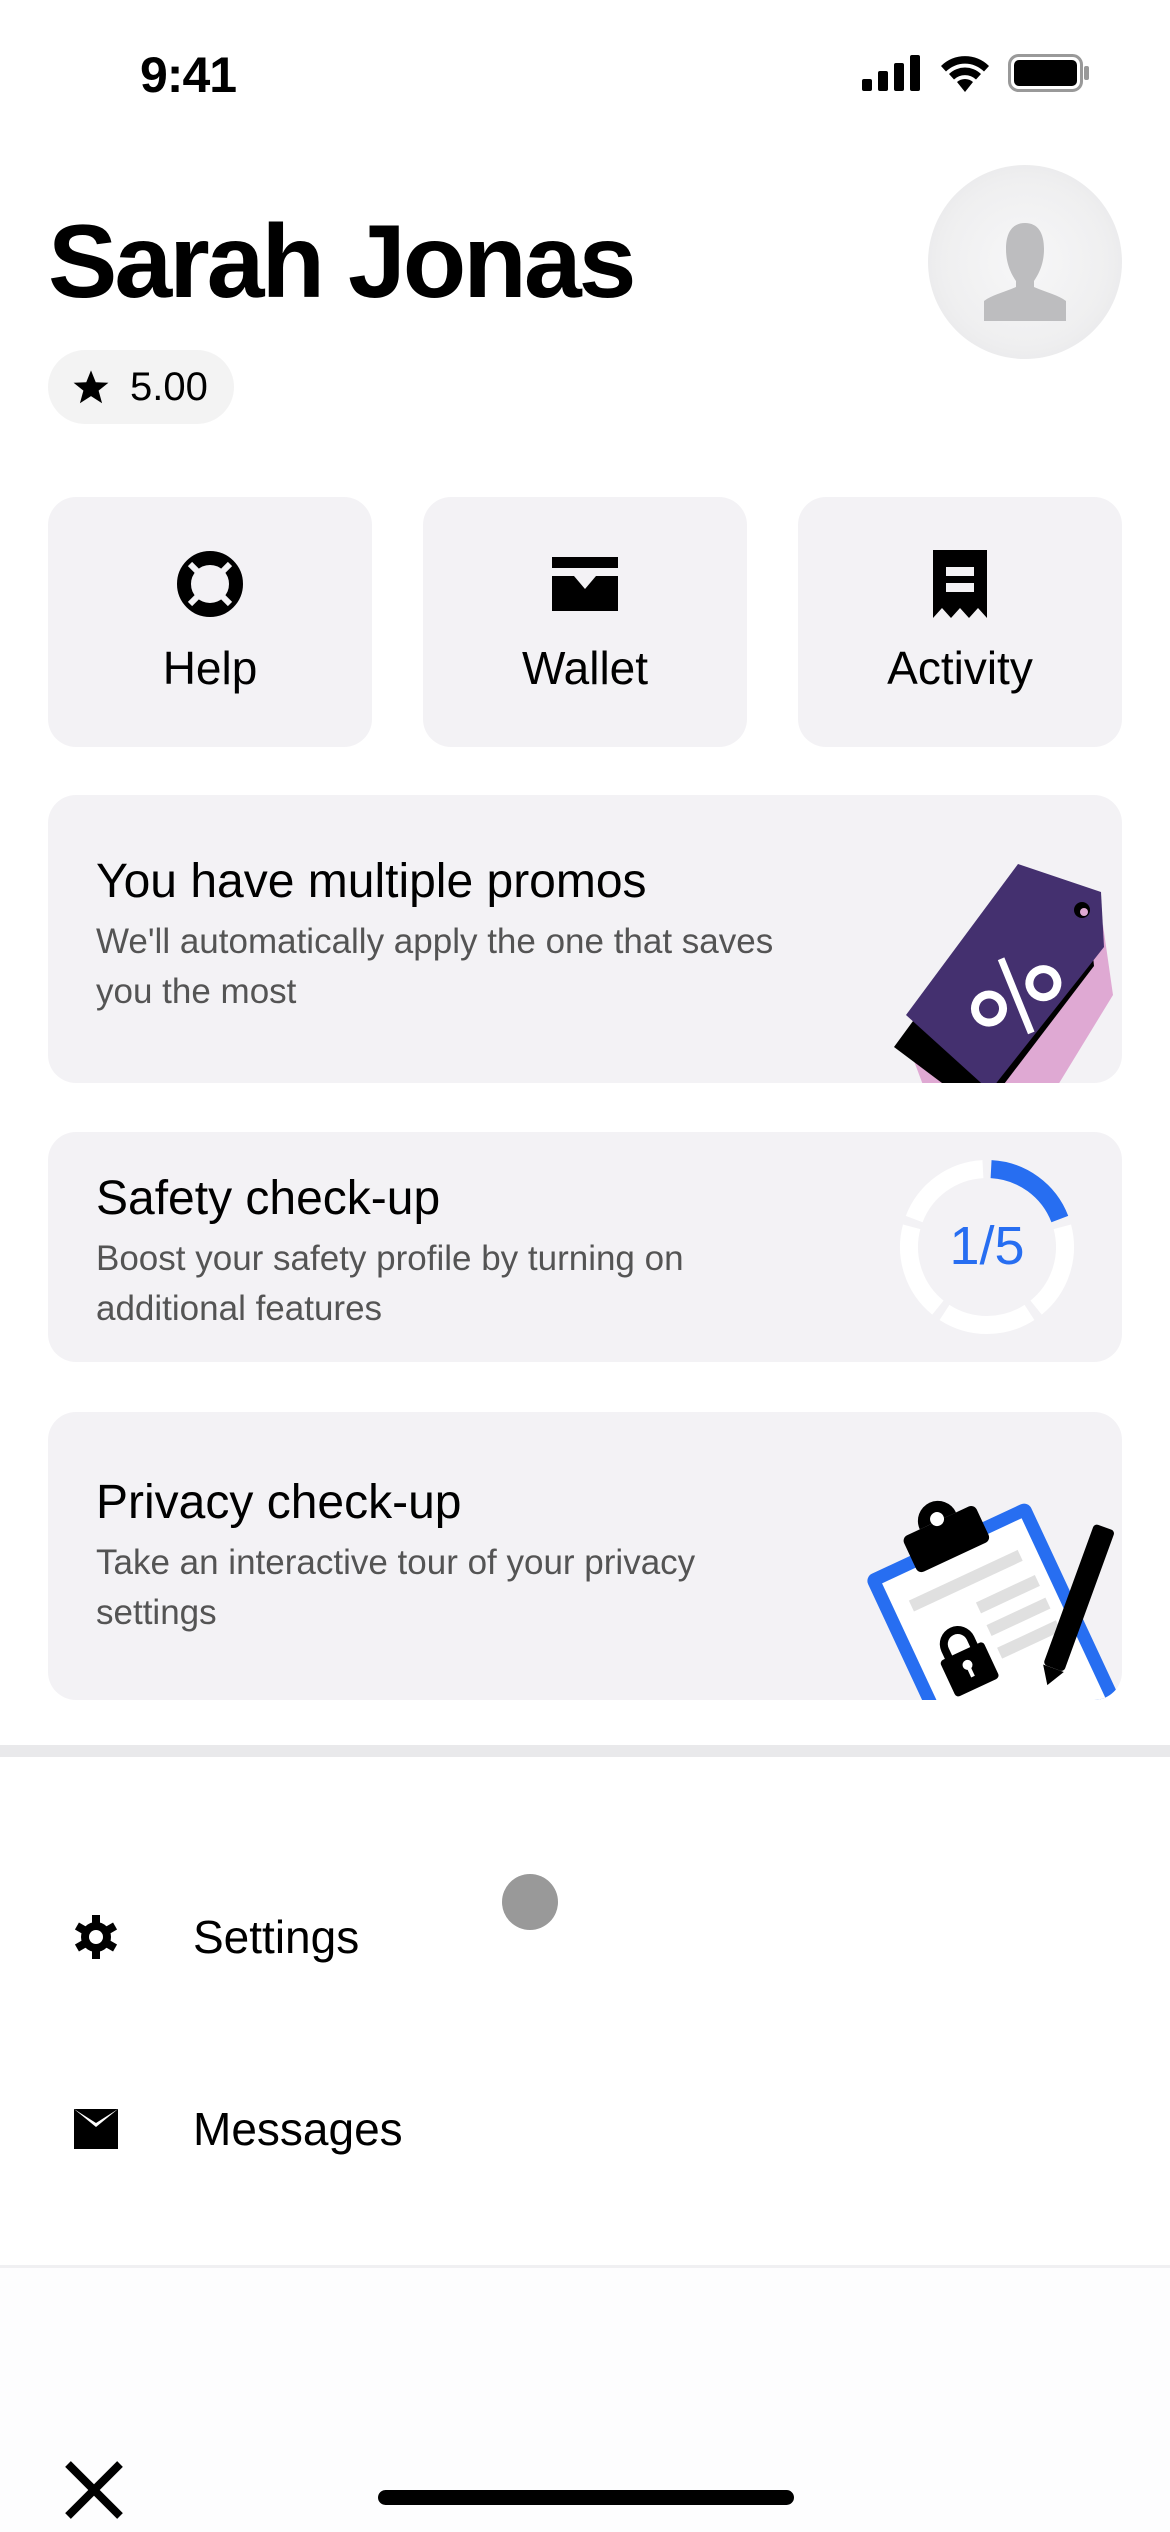 The height and width of the screenshot is (2532, 1170). What do you see at coordinates (891, 73) in the screenshot?
I see `cellular-signal-icon` at bounding box center [891, 73].